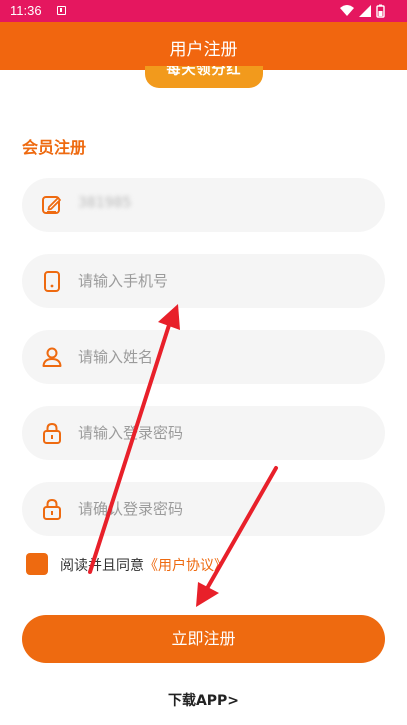 The image size is (407, 725). I want to click on title-bar: 用户注册, so click(203, 46).